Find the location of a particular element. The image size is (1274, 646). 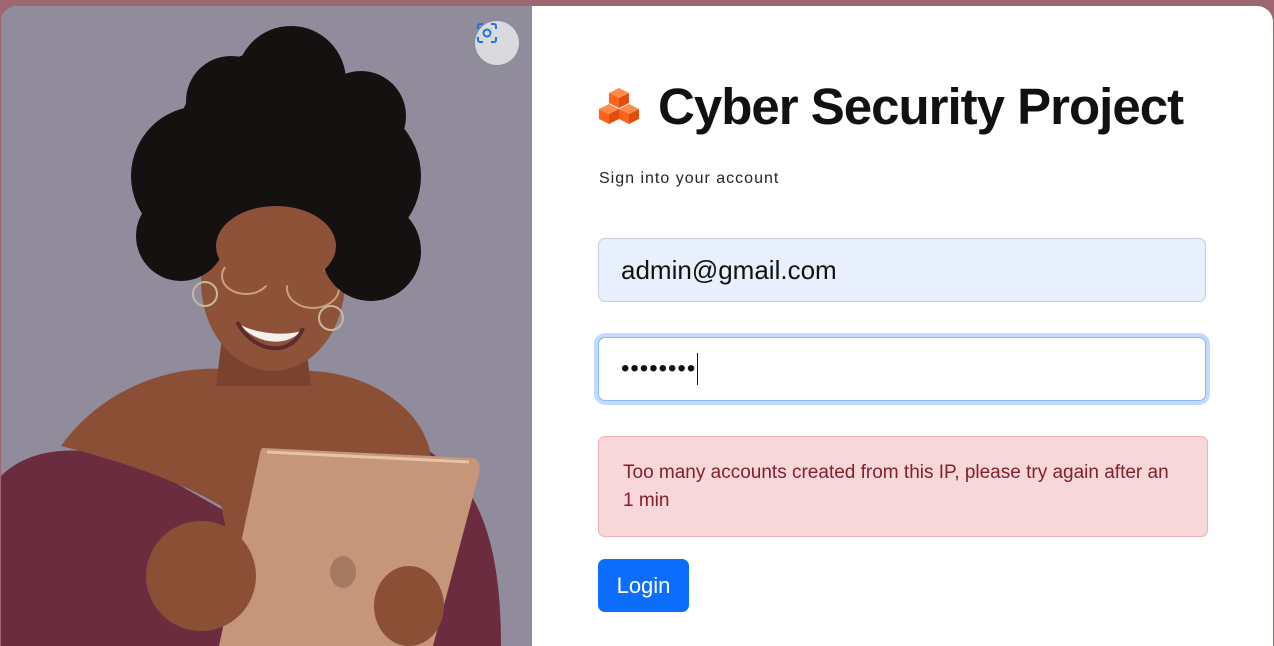

text-cursor is located at coordinates (698, 369).